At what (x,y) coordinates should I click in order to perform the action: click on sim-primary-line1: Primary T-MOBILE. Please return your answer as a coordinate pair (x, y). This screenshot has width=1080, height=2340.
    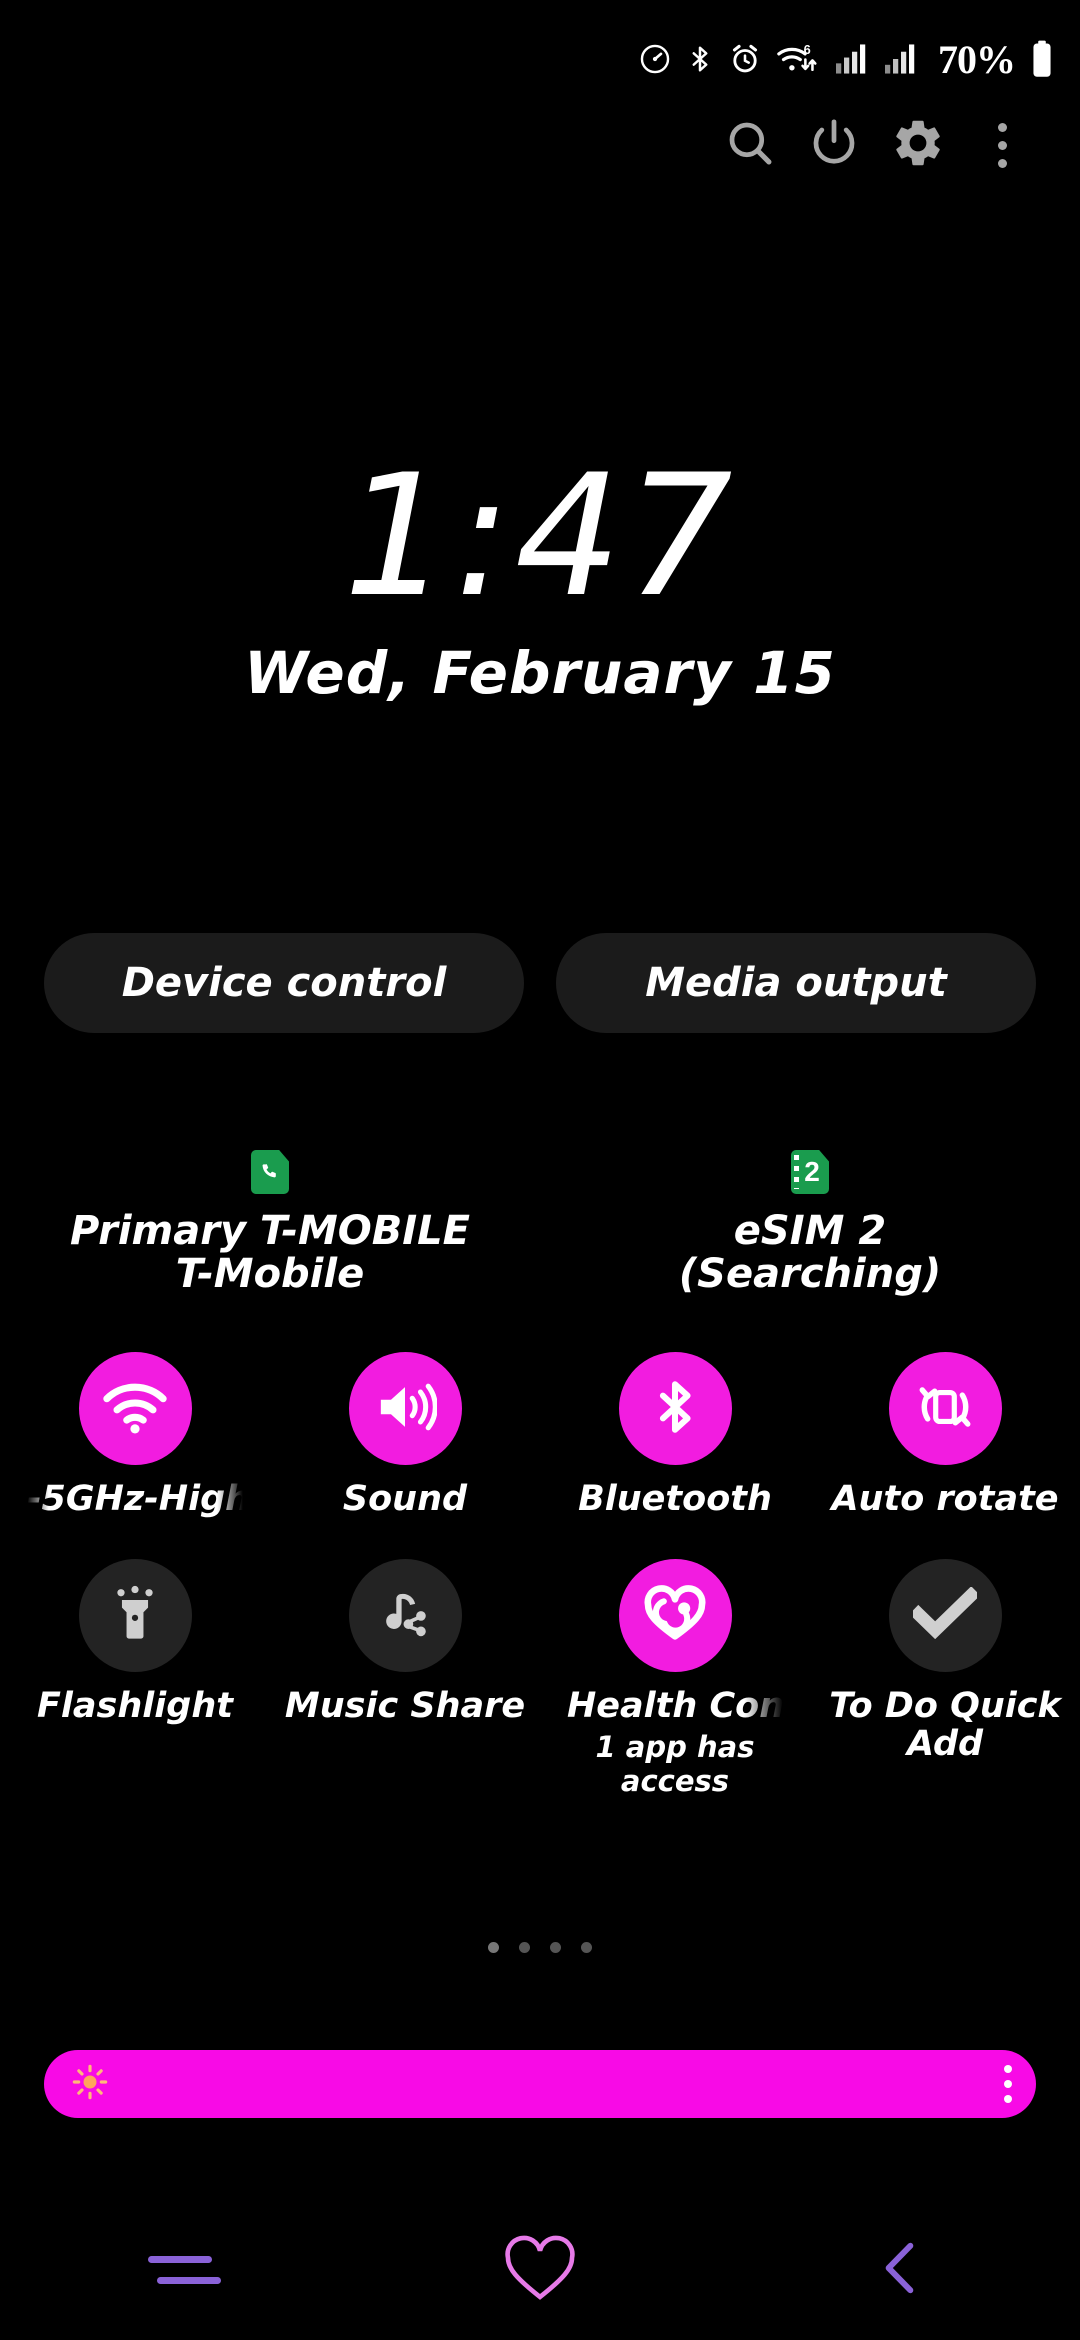
    Looking at the image, I should click on (270, 1231).